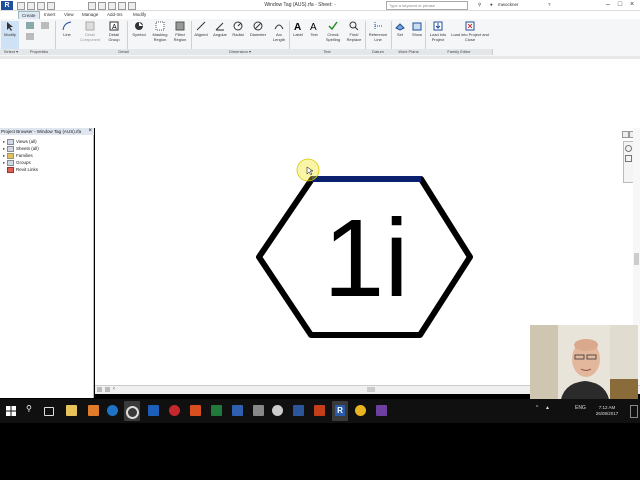  What do you see at coordinates (90, 35) in the screenshot?
I see `detail-component-button: Detail Component` at bounding box center [90, 35].